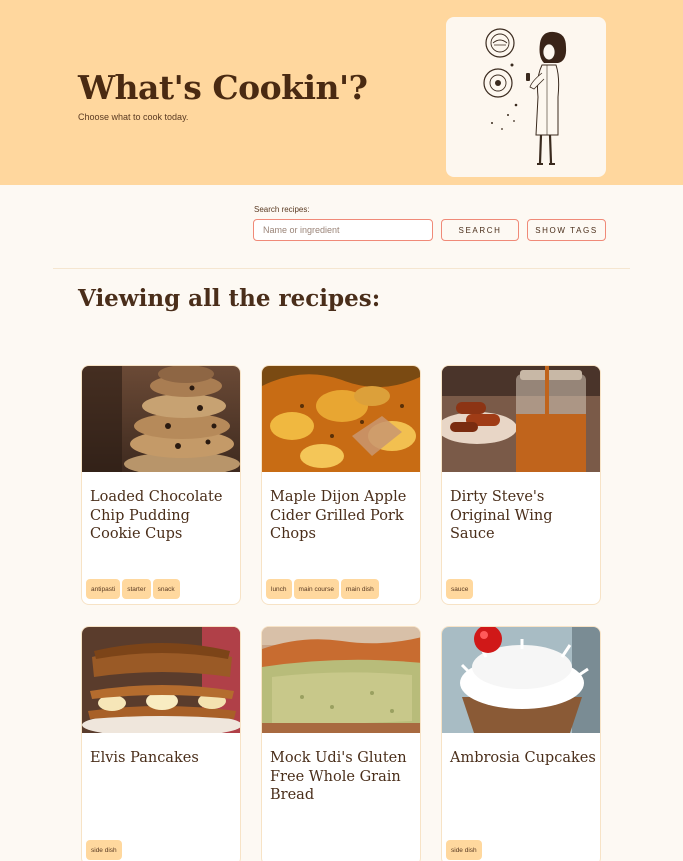  I want to click on tag: main course, so click(316, 589).